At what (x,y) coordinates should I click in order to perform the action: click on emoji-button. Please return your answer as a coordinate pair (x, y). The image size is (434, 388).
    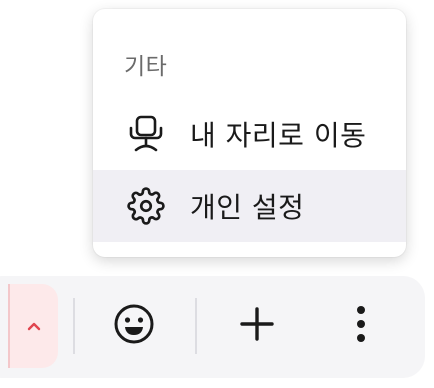
    Looking at the image, I should click on (134, 326).